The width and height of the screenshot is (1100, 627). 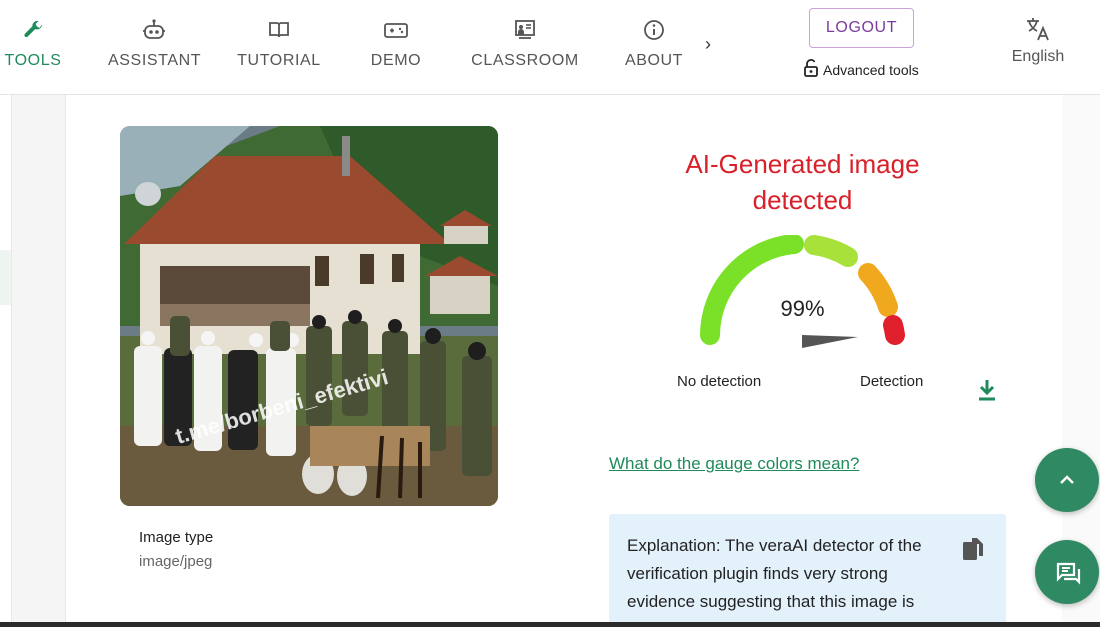 I want to click on gauge-segment-max, so click(x=894, y=330).